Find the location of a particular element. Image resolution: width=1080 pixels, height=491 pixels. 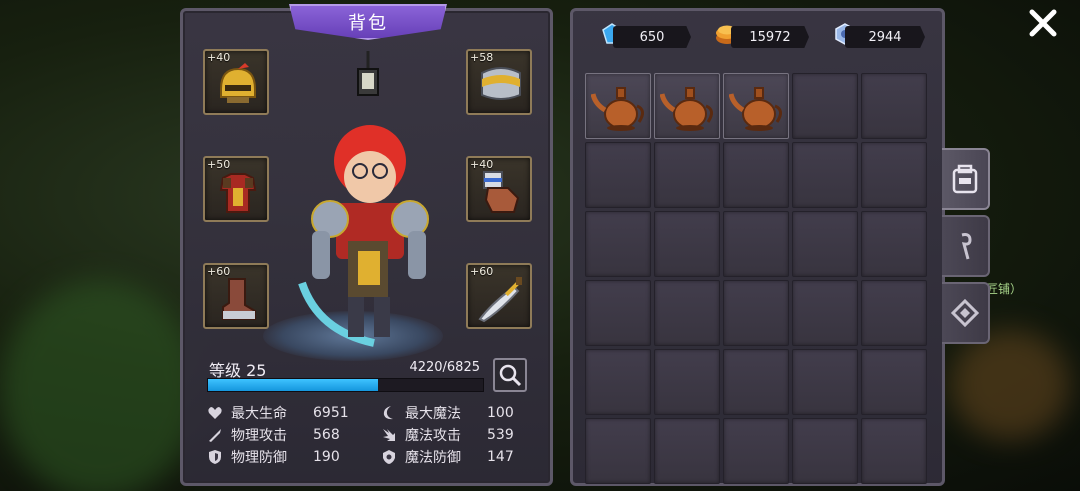

equip-slot-chest: +50 is located at coordinates (236, 189).